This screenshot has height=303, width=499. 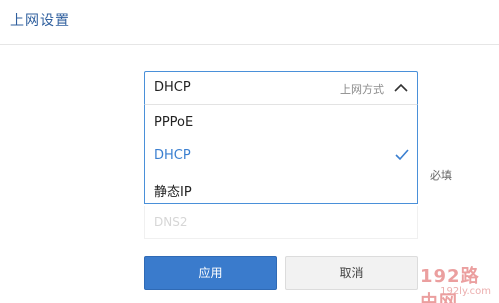 What do you see at coordinates (402, 155) in the screenshot?
I see `check-icon` at bounding box center [402, 155].